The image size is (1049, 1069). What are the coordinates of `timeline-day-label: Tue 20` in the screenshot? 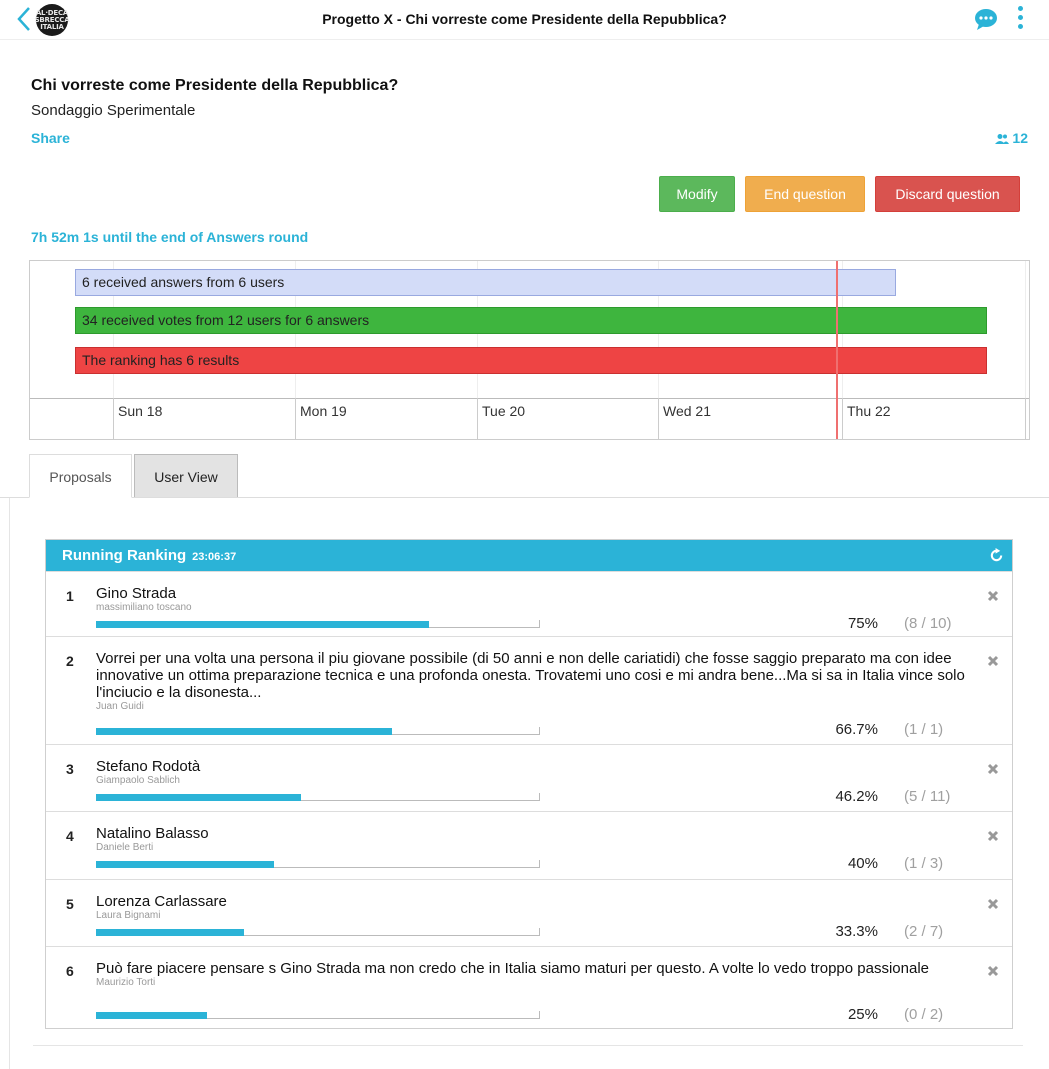 It's located at (504, 411).